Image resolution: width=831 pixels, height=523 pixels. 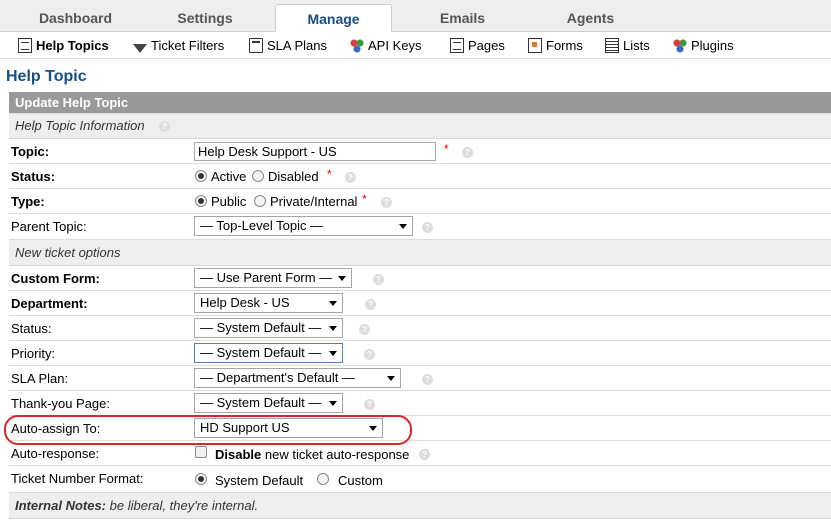 I want to click on ticket-status-label: Status:, so click(x=31, y=328).